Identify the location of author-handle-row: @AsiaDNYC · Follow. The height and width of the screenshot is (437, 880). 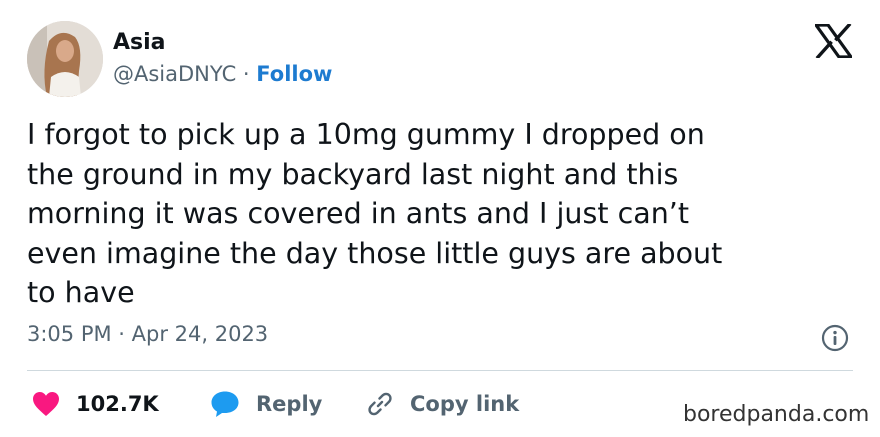
(222, 74).